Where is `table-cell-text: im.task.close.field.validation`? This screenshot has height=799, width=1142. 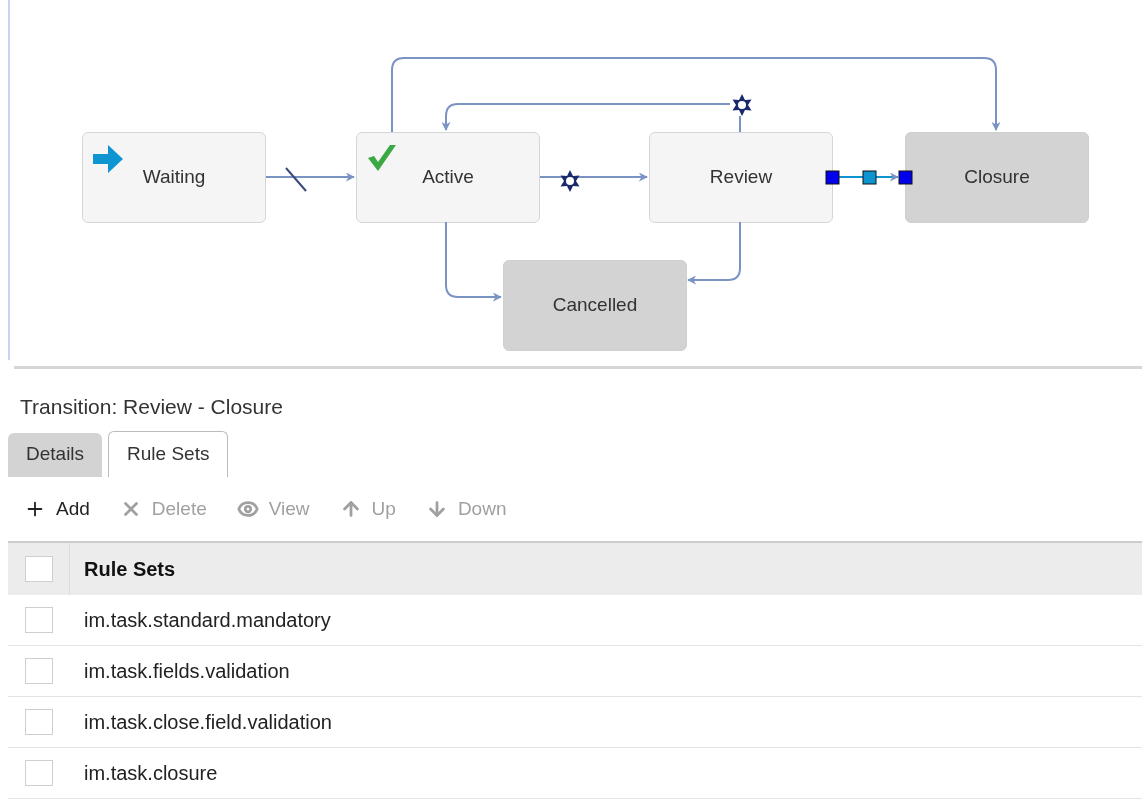 table-cell-text: im.task.close.field.validation is located at coordinates (207, 722).